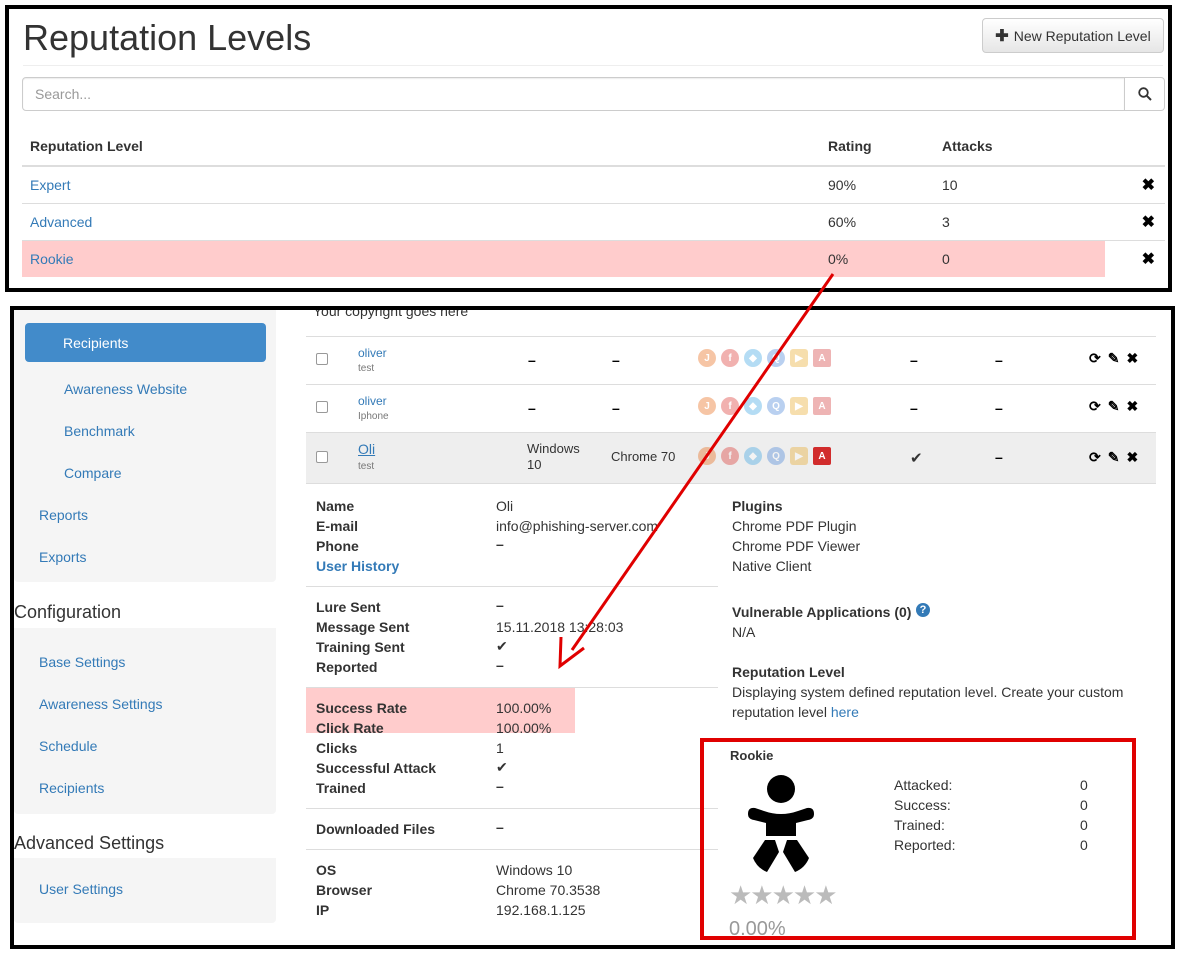 Image resolution: width=1179 pixels, height=953 pixels. I want to click on browser-empty: –, so click(616, 360).